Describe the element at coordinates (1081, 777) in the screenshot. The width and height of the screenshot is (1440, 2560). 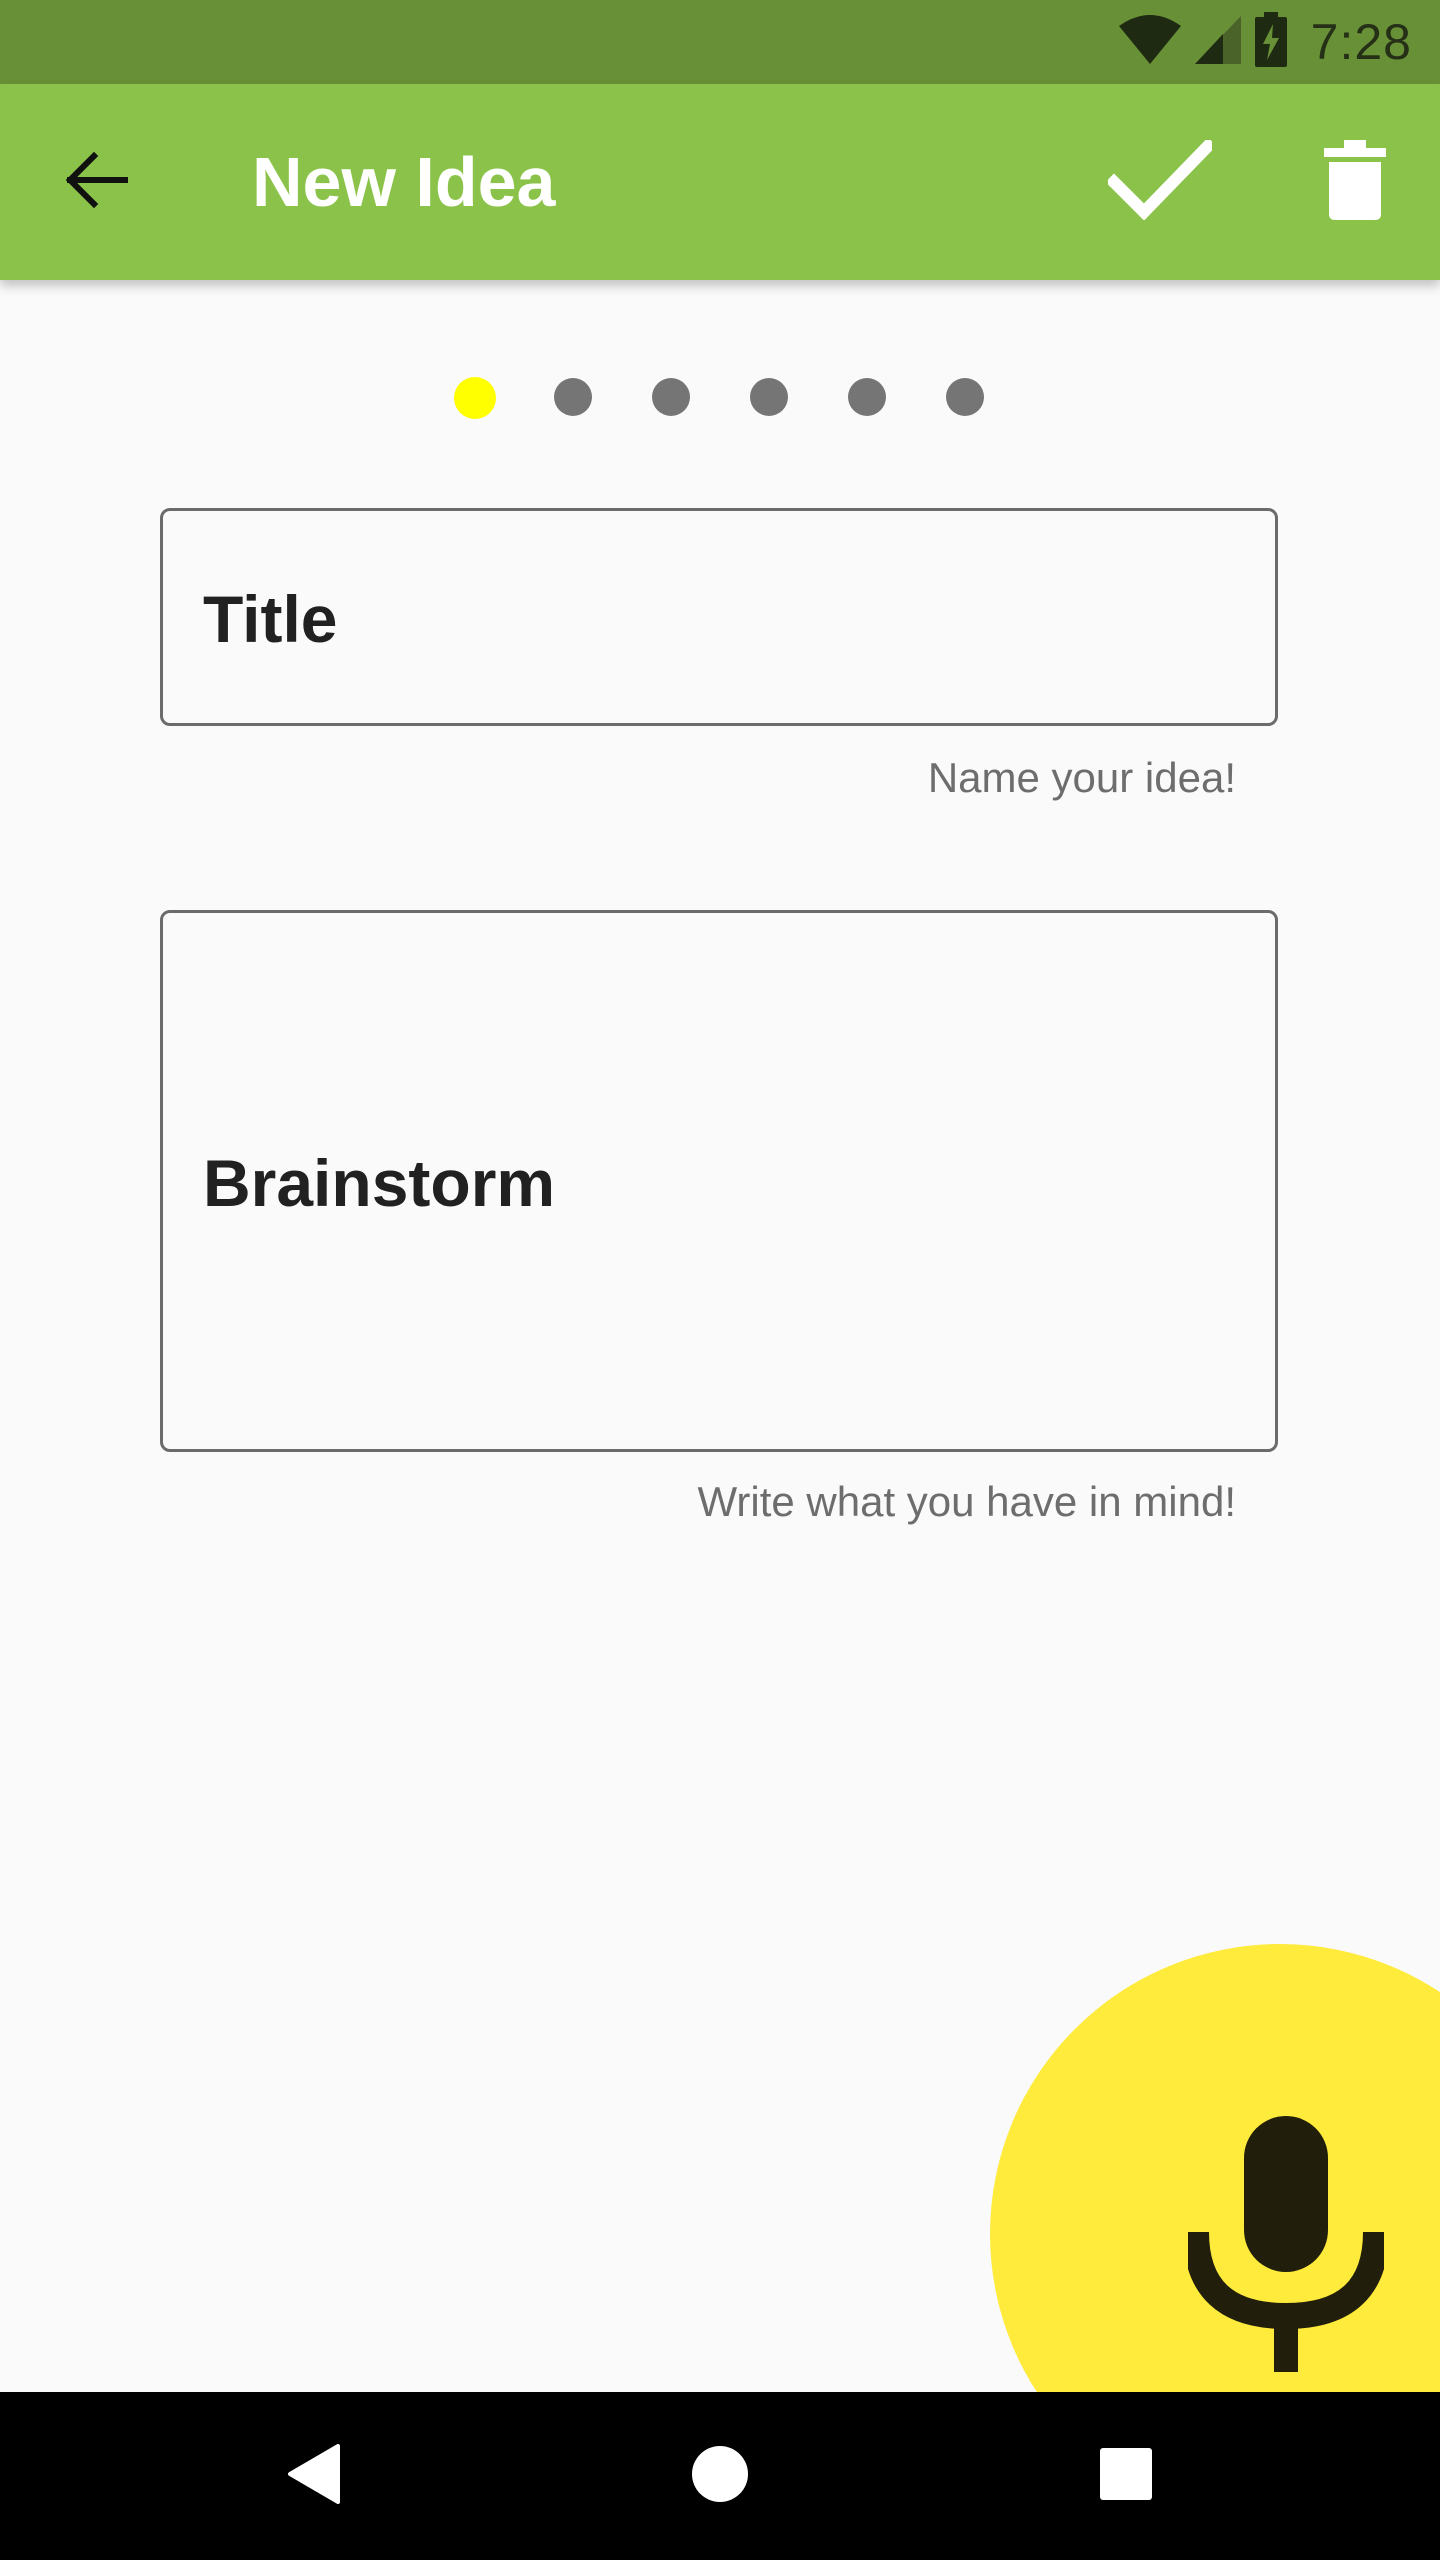
I see `title-helper-text: Name your idea!` at that location.